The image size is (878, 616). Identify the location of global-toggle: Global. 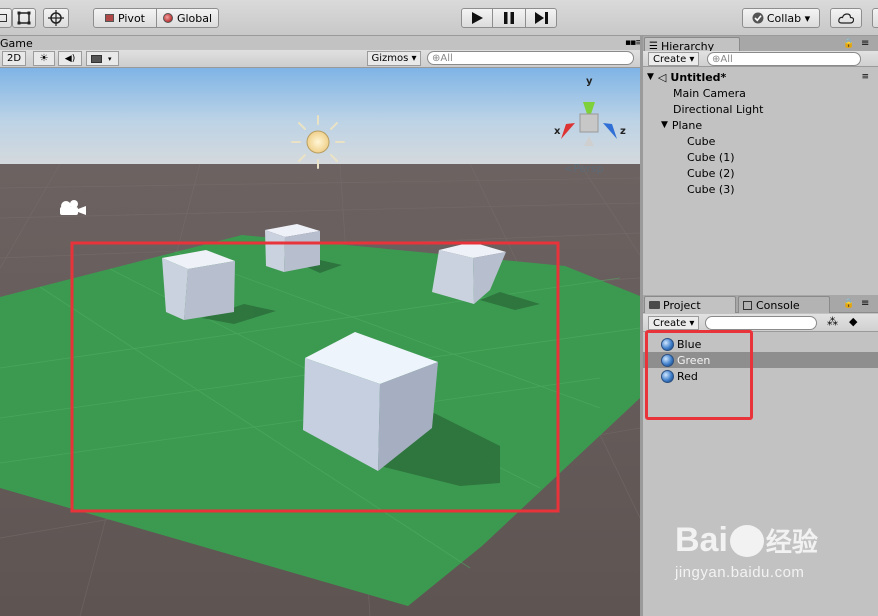
(187, 18).